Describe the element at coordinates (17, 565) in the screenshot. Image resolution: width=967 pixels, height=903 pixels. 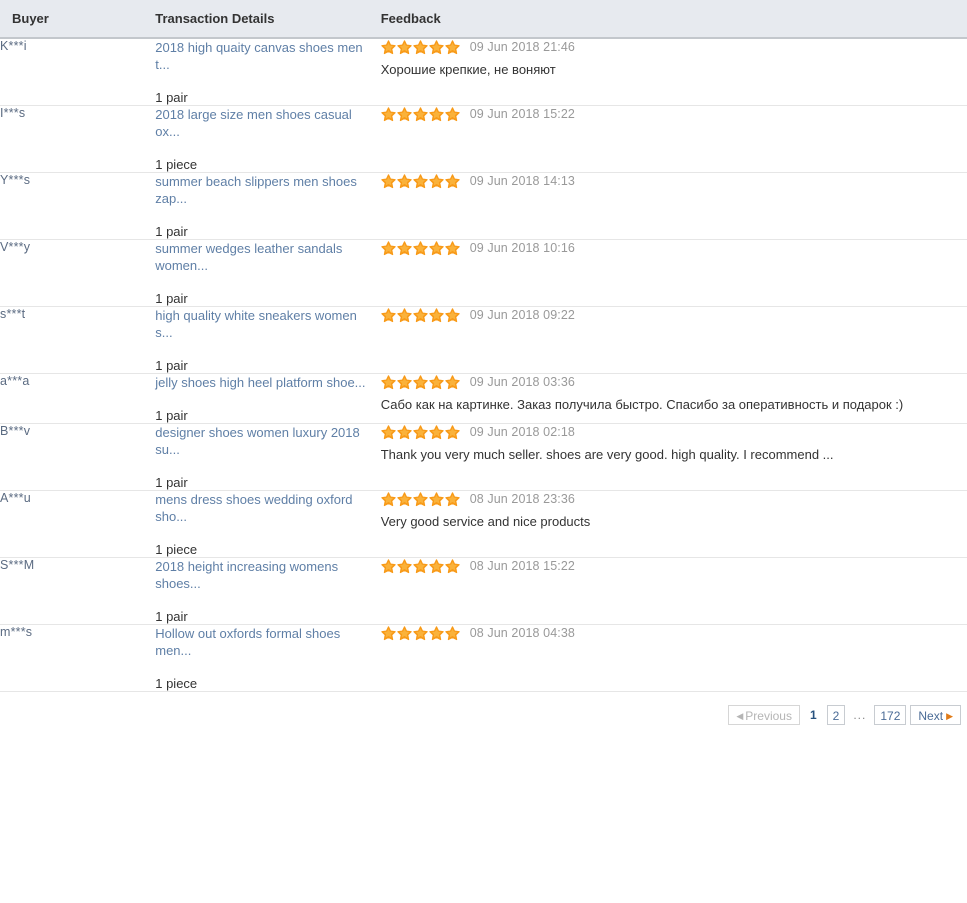
I see `buyer-name: S***M` at that location.